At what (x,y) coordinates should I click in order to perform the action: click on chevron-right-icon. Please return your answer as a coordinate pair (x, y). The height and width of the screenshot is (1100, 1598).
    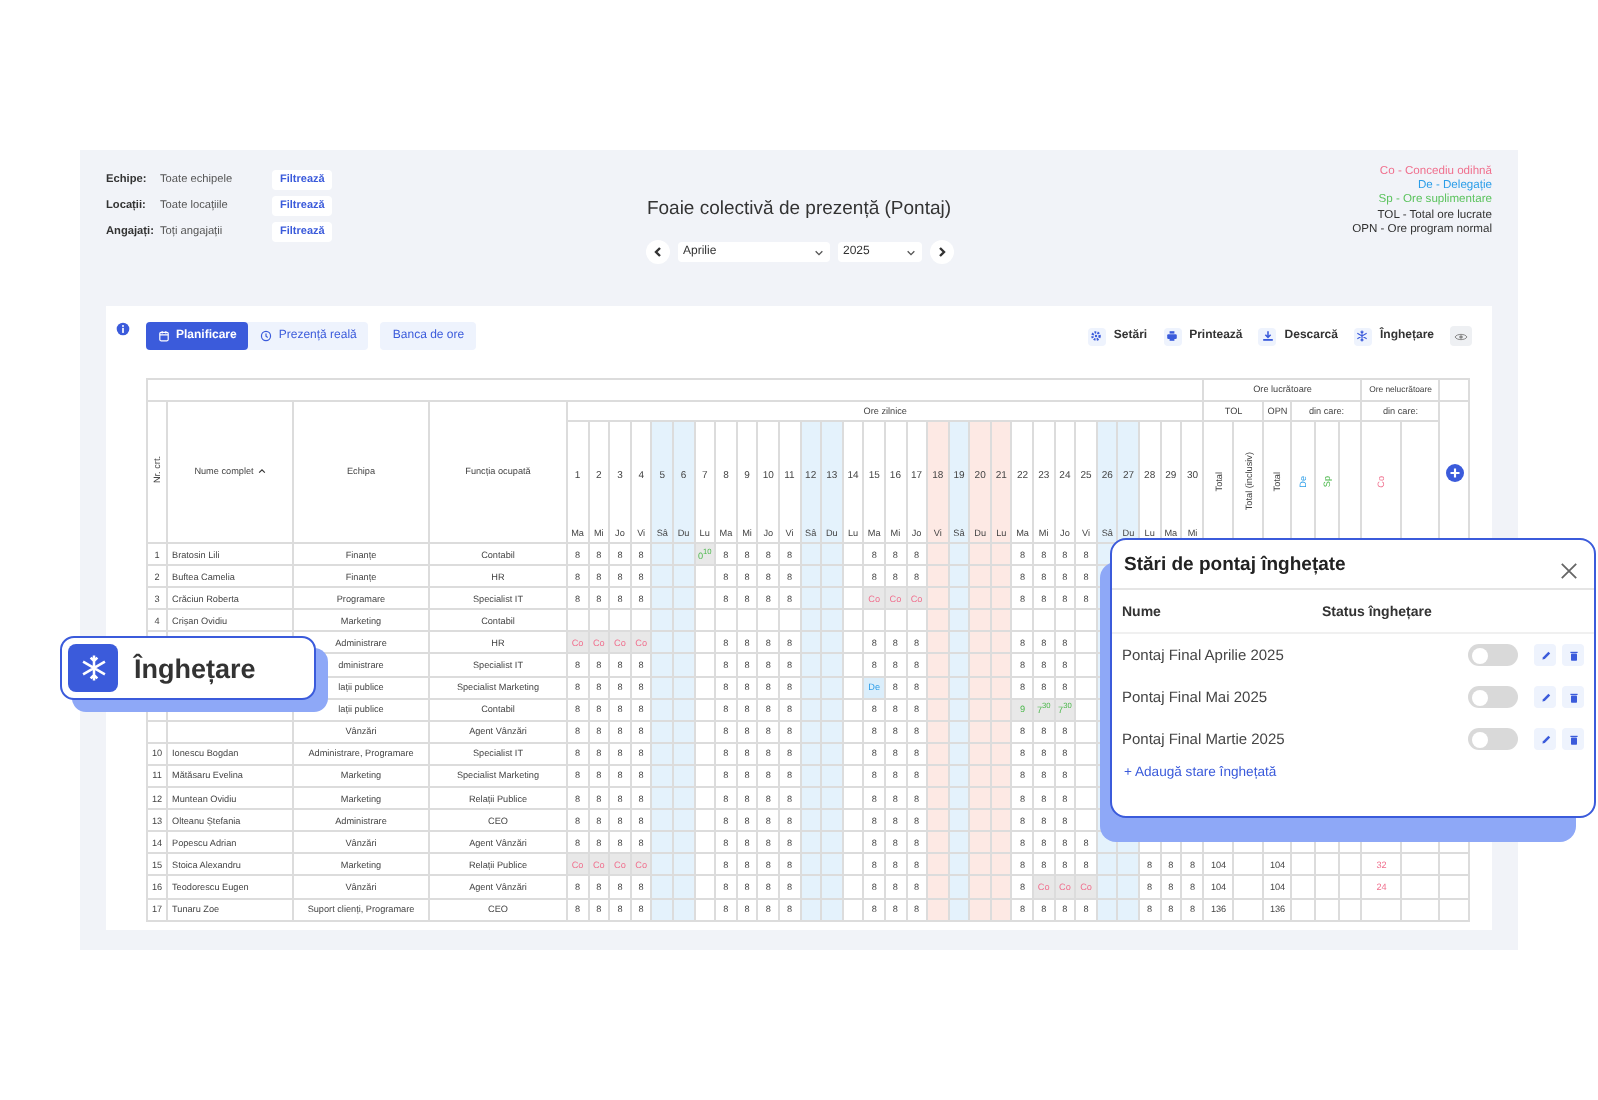
    Looking at the image, I should click on (941, 252).